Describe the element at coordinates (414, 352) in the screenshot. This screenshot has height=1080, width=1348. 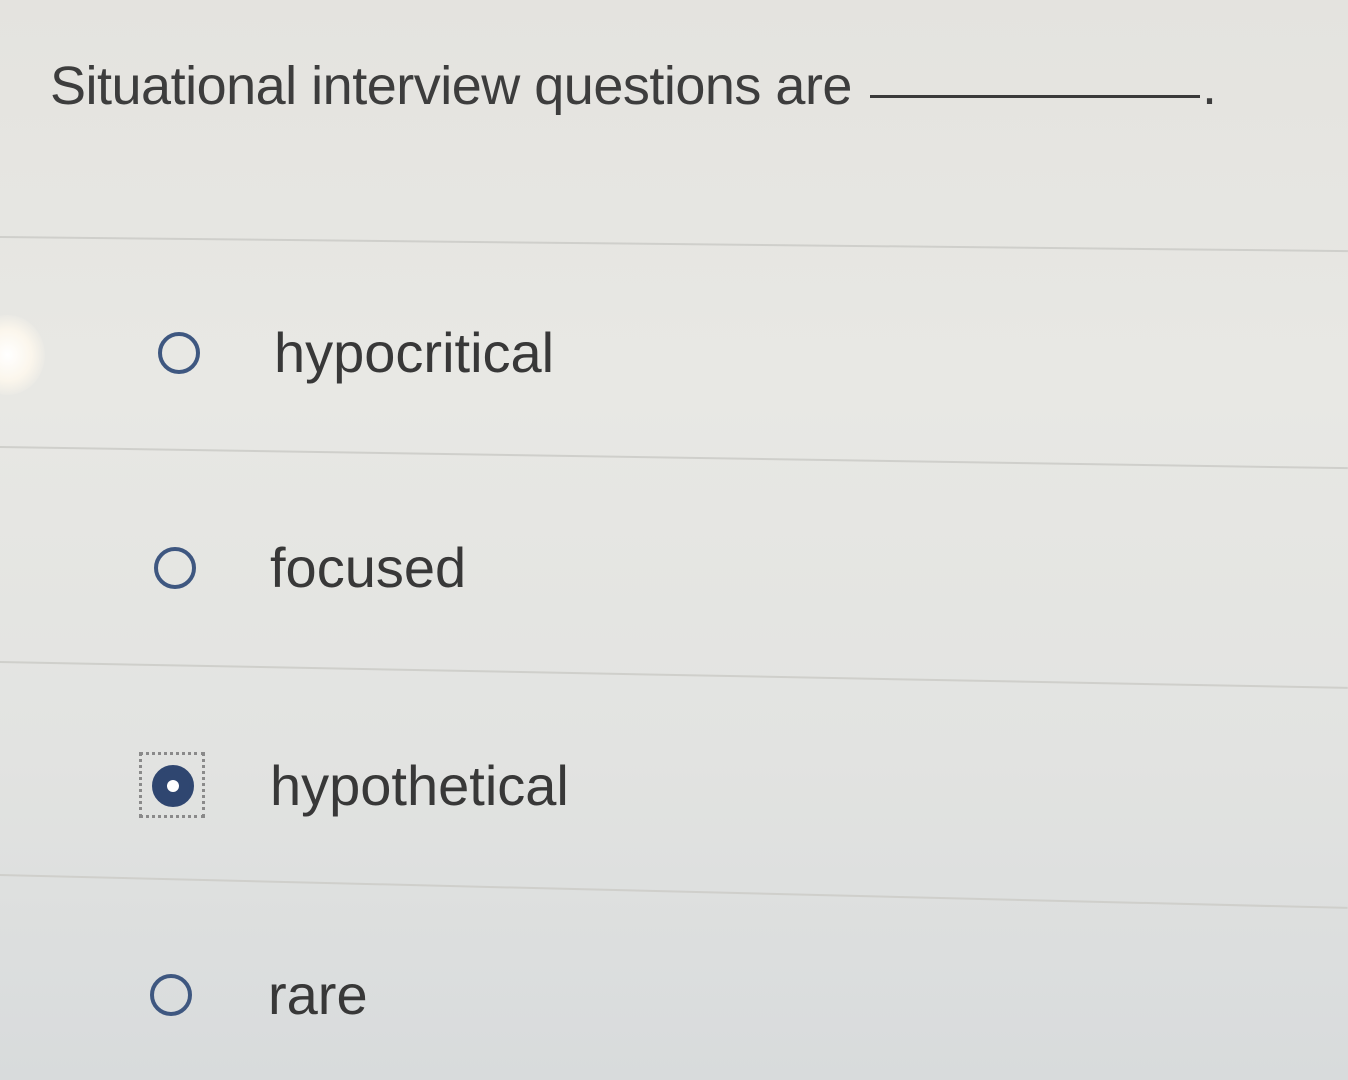
I see `option-label: hypocritical` at that location.